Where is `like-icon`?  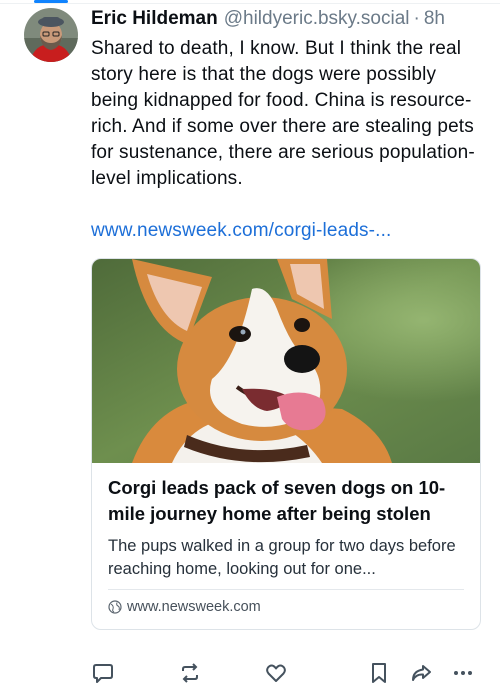 like-icon is located at coordinates (276, 673).